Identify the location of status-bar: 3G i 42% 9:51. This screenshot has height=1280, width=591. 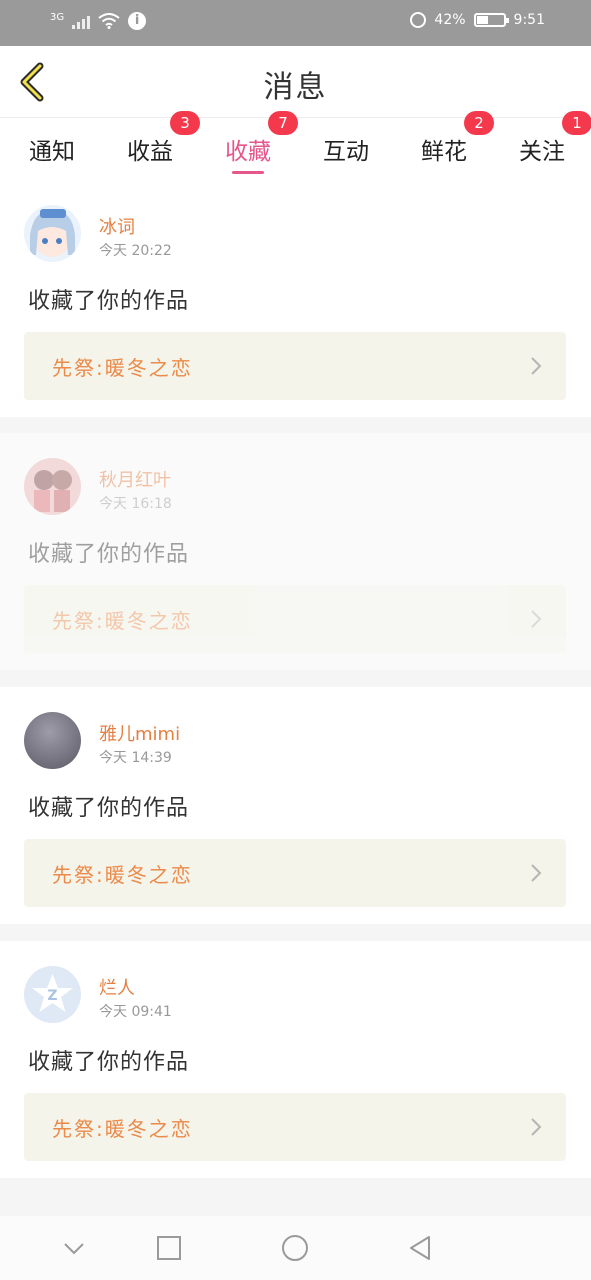
(295, 23).